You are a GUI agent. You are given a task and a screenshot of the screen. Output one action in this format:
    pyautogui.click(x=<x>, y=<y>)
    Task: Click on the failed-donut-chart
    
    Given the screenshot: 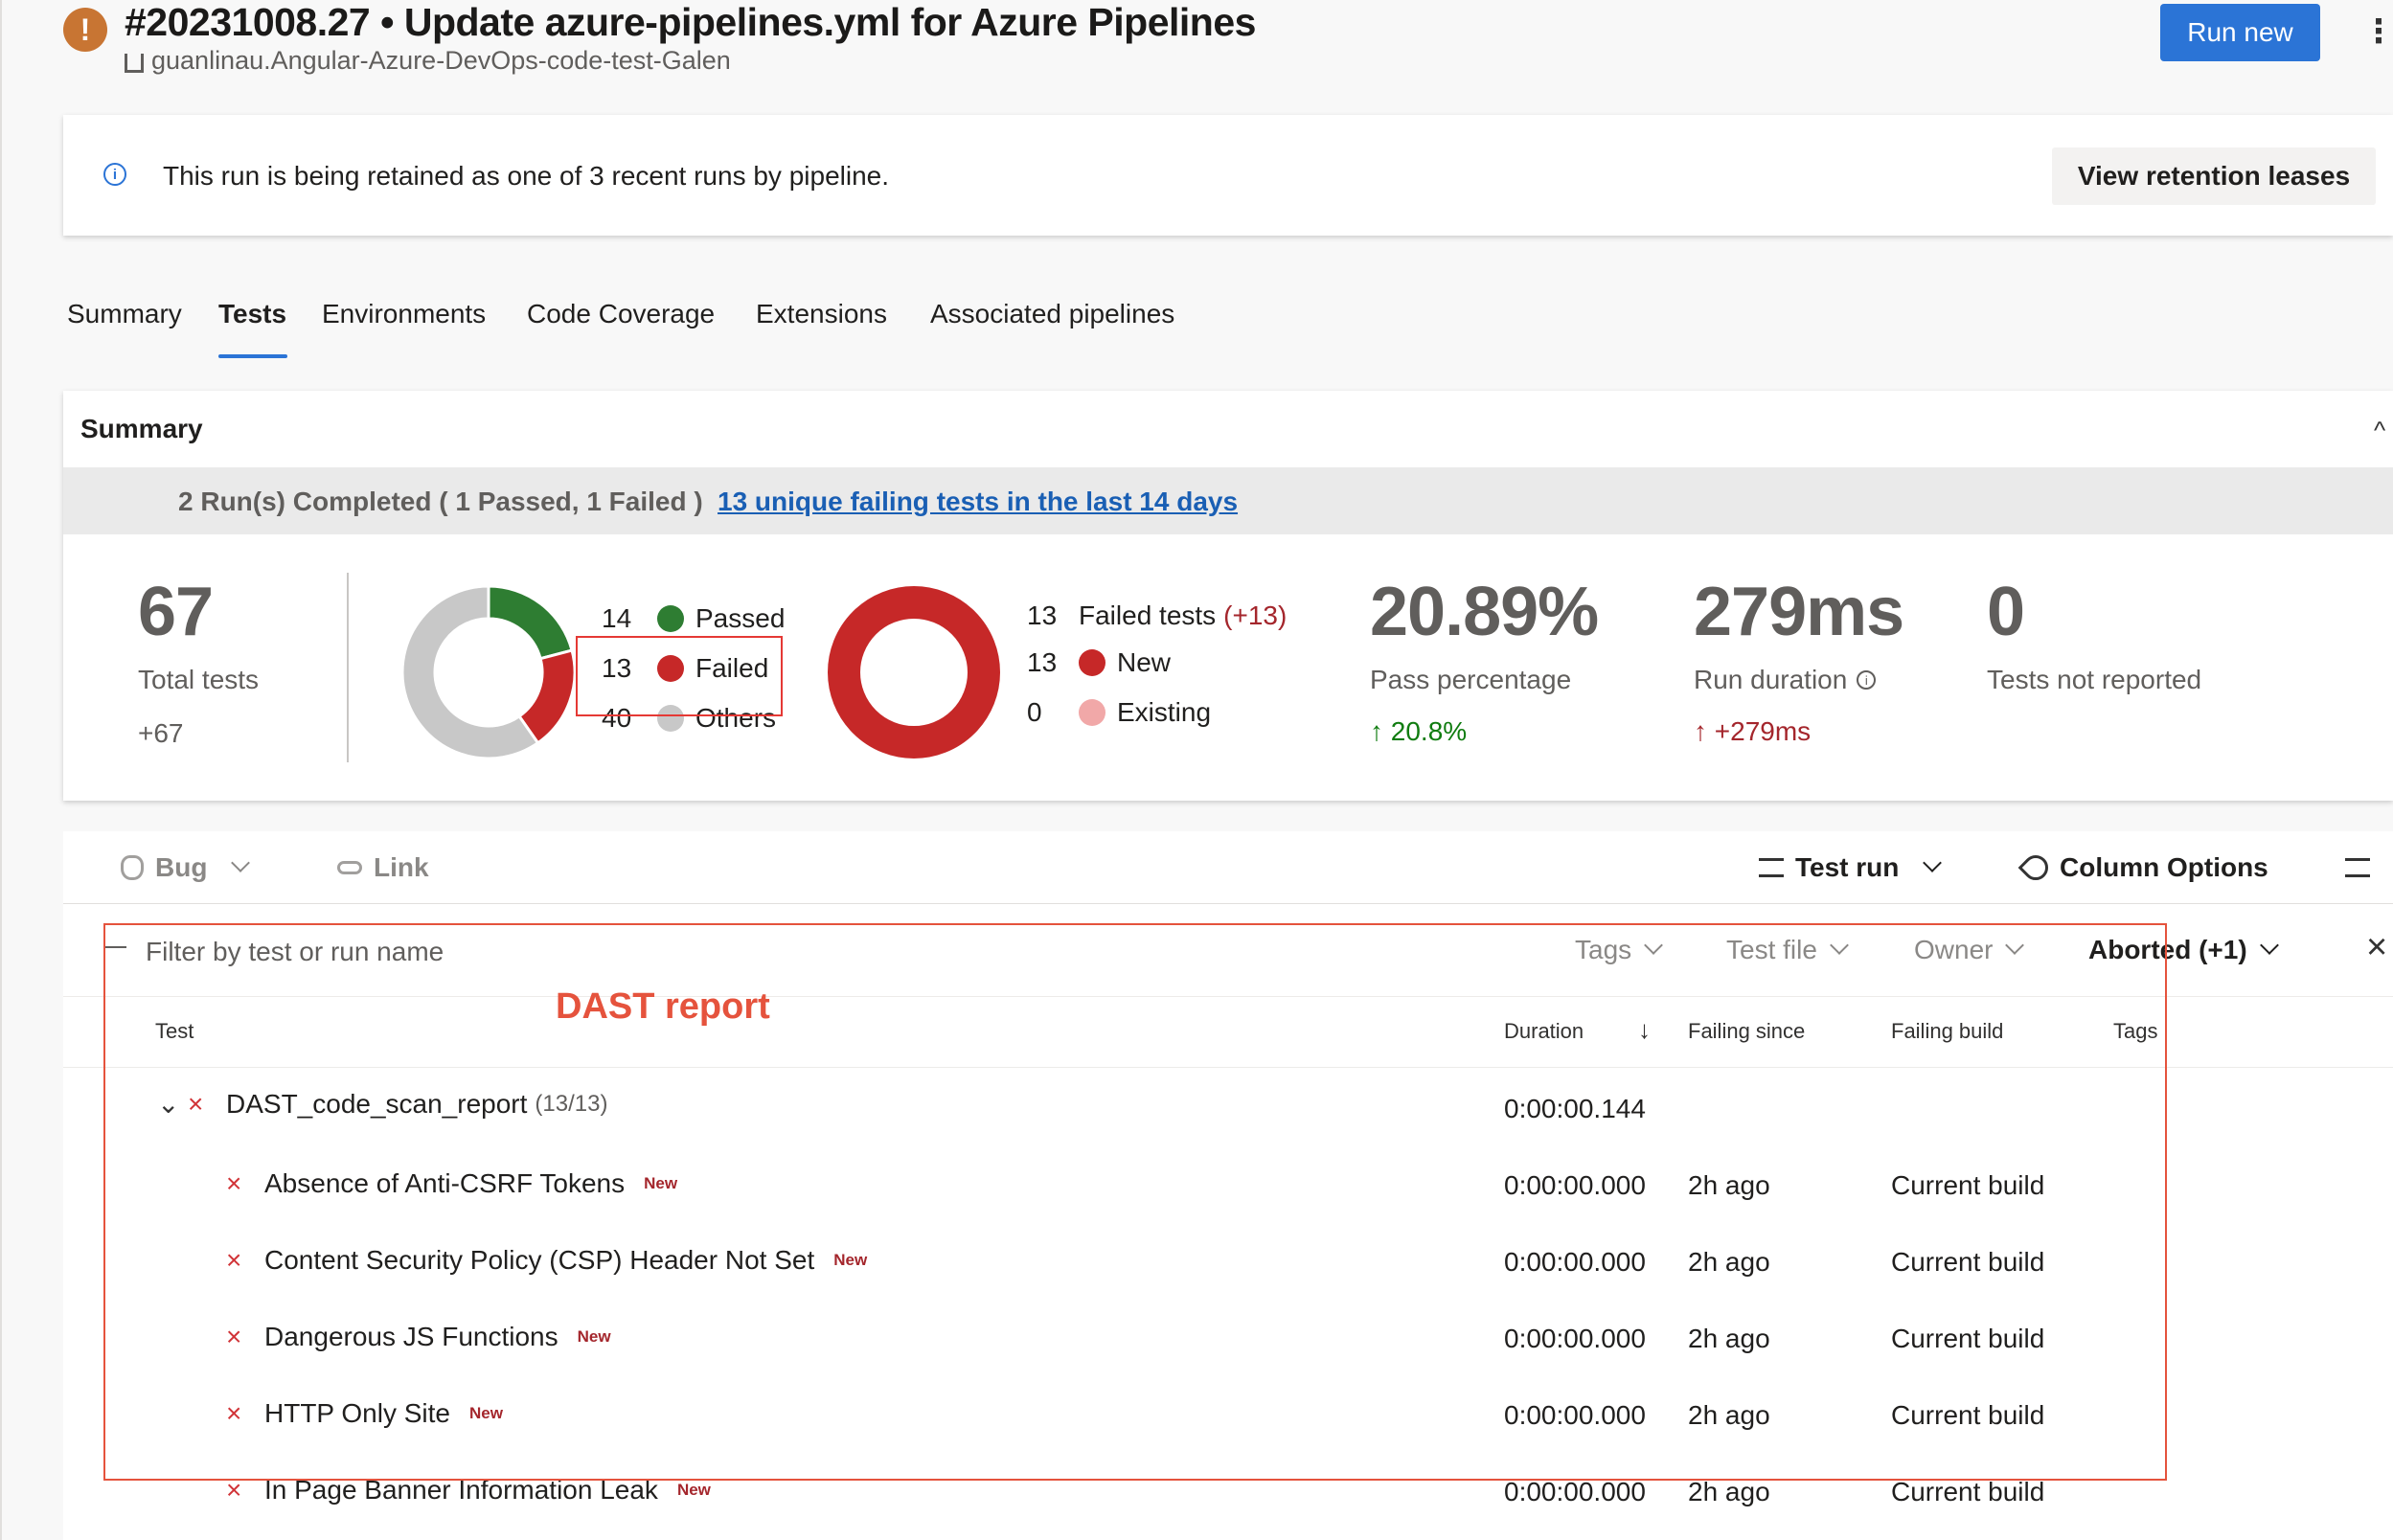 What is the action you would take?
    pyautogui.click(x=914, y=672)
    